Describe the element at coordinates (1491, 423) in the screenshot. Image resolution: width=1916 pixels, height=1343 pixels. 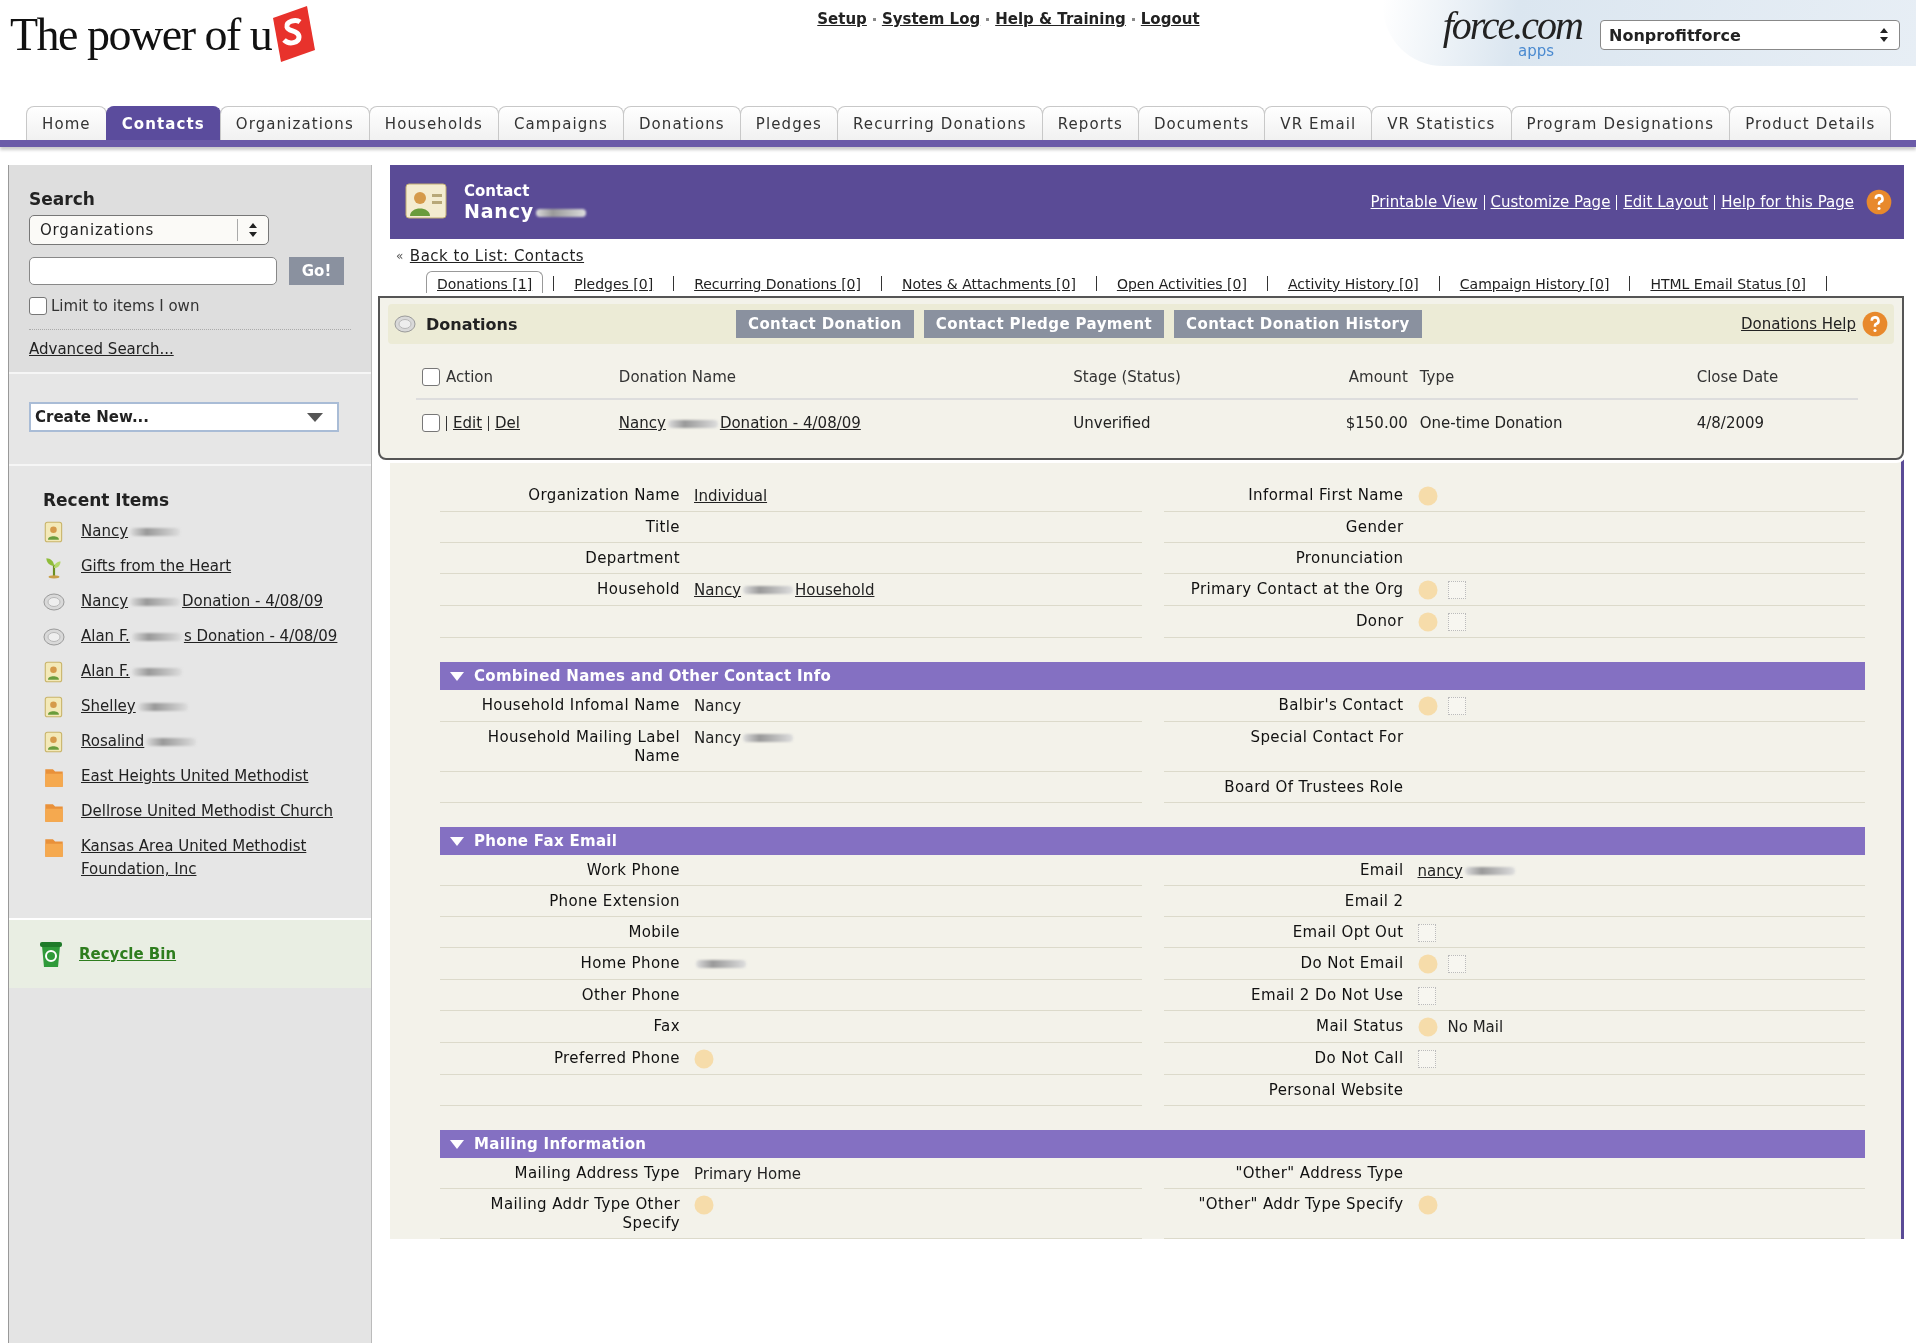
I see `table-cell: One-time Donation` at that location.